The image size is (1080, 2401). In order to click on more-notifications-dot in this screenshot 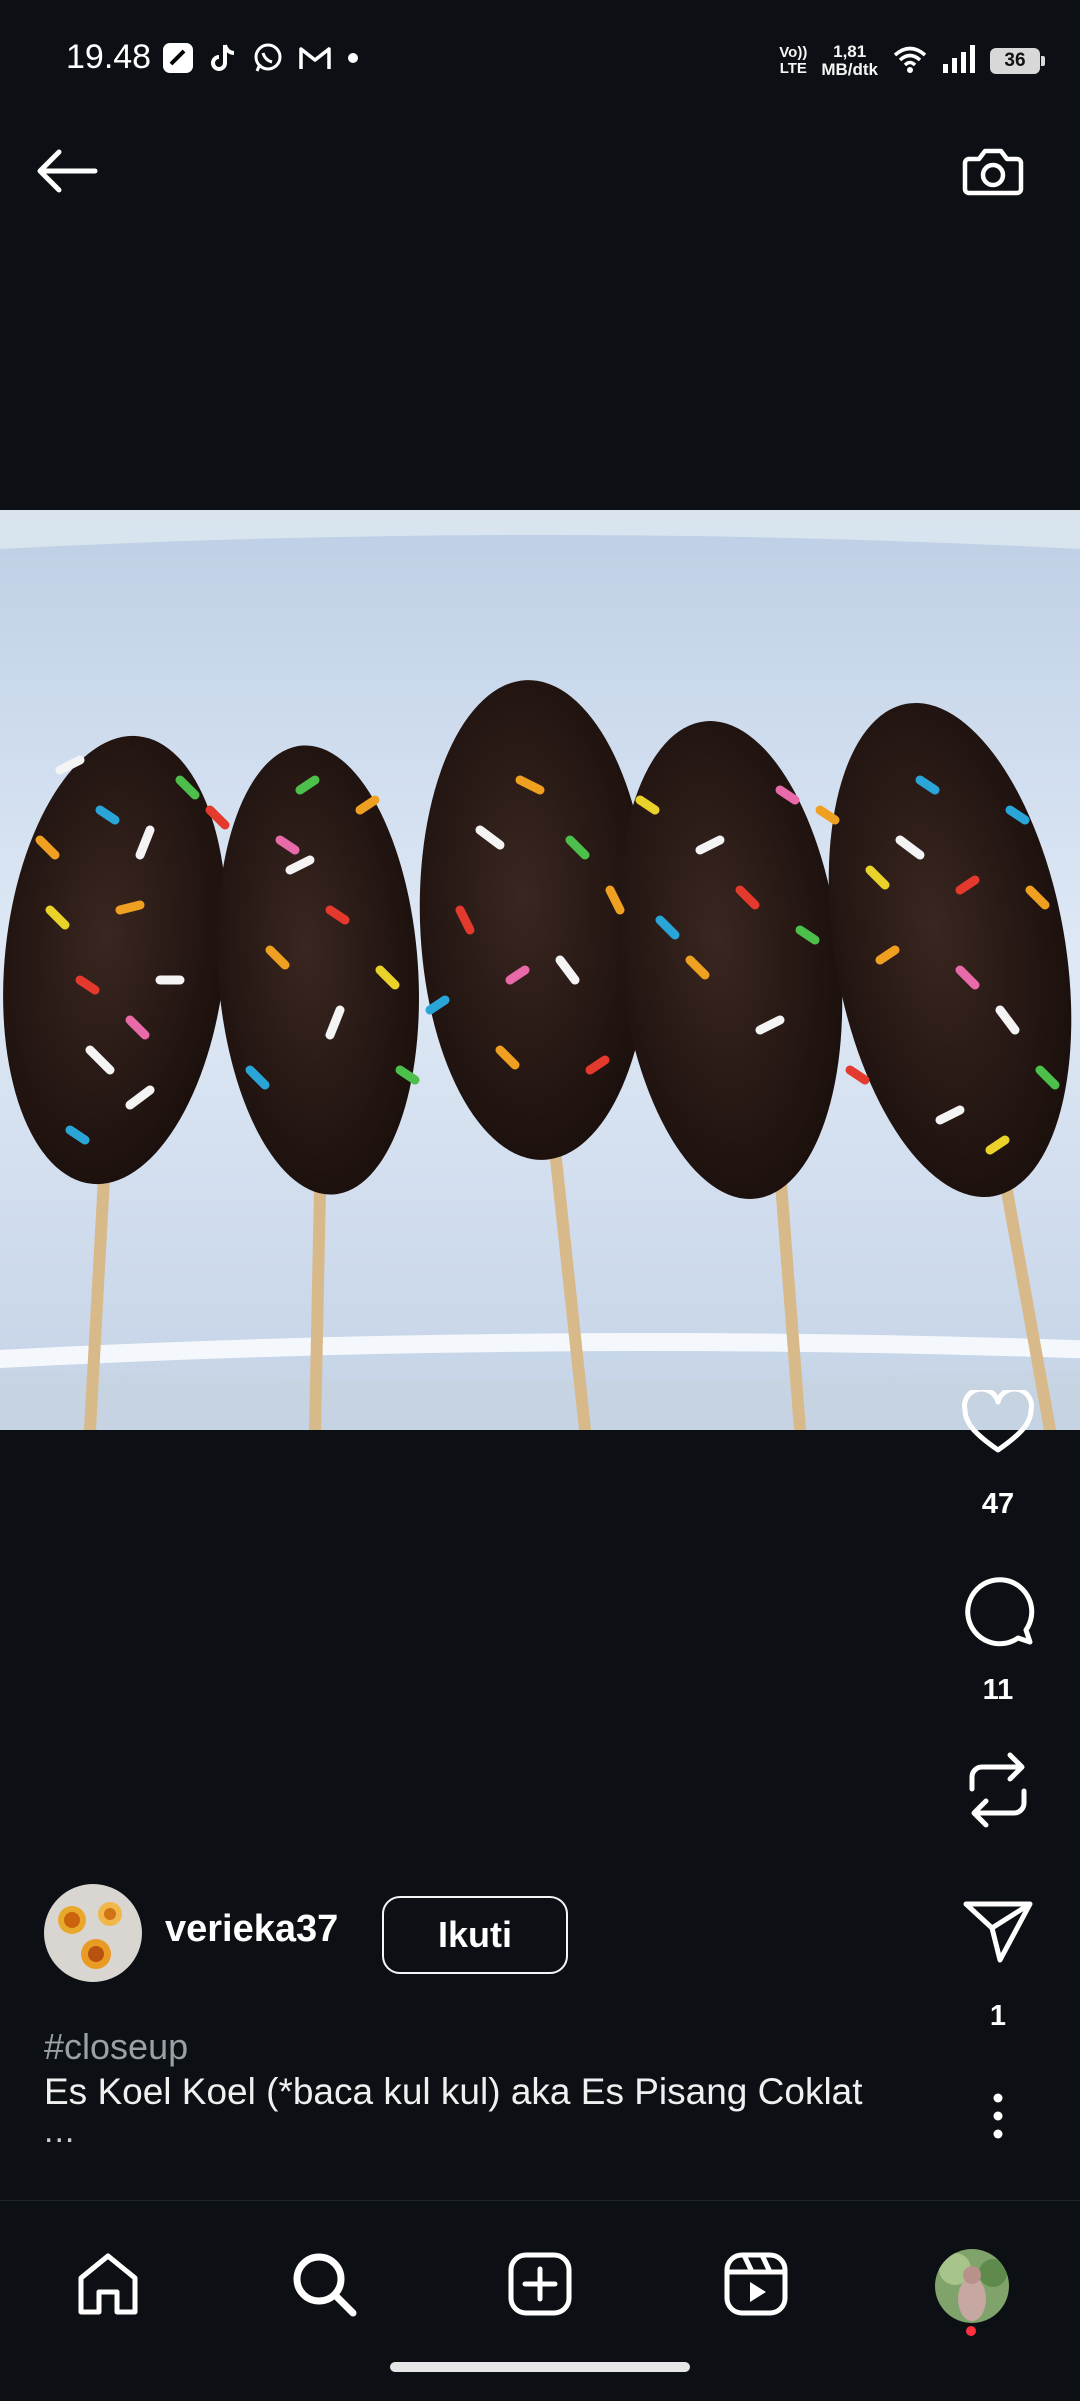, I will do `click(353, 60)`.